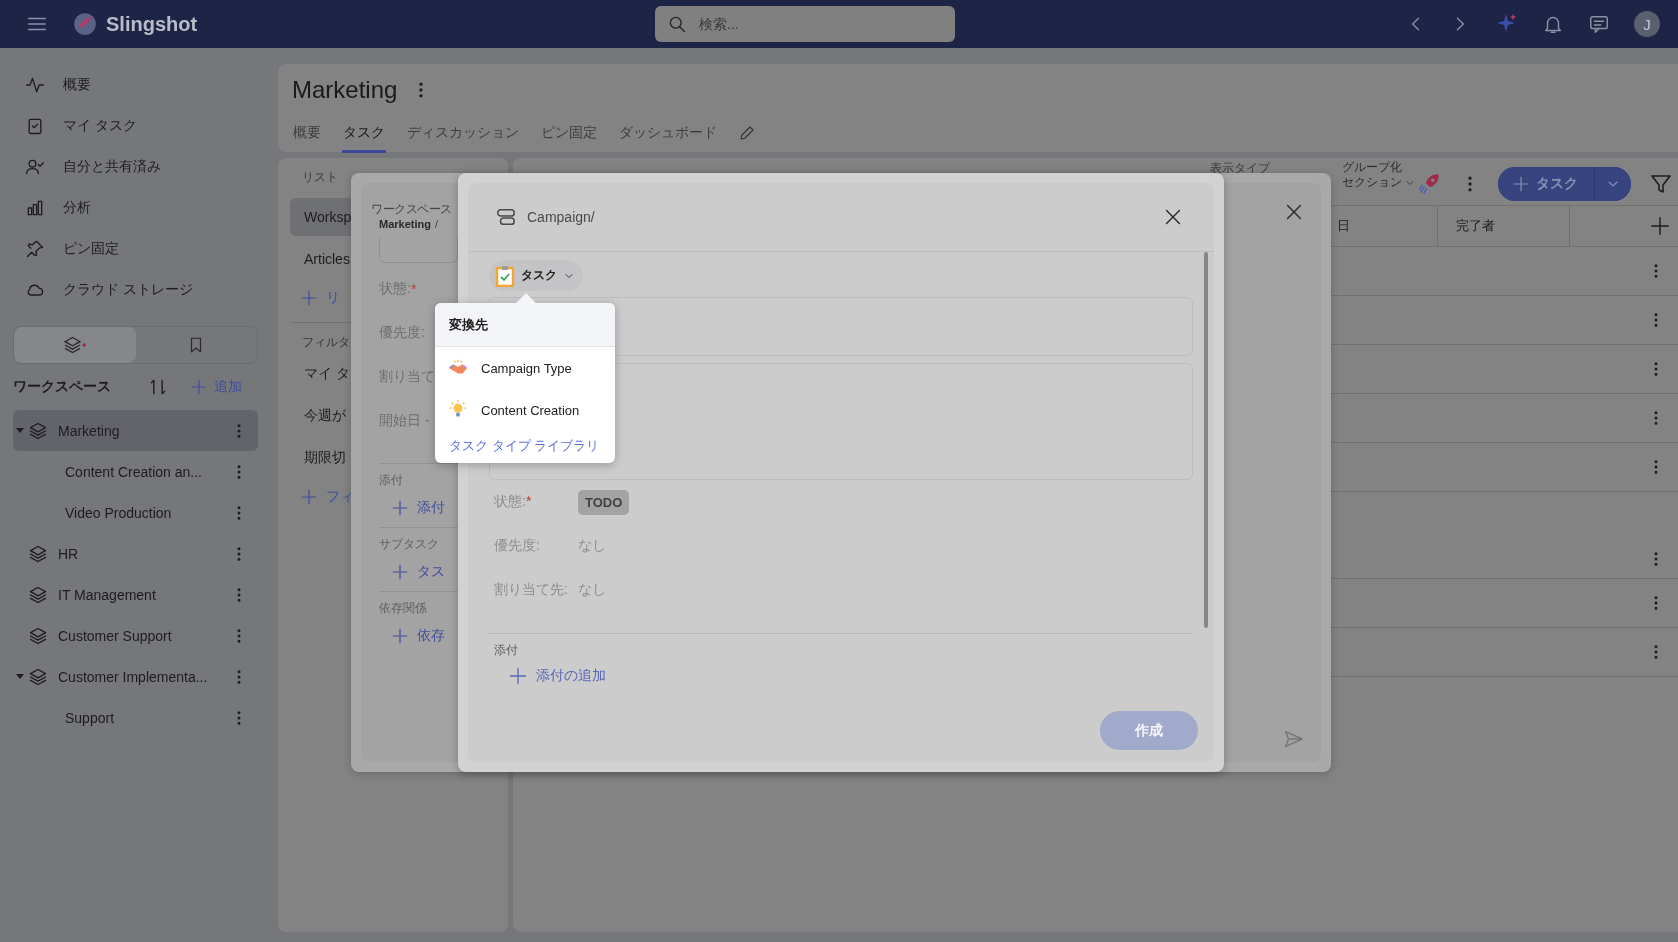 The image size is (1678, 942). What do you see at coordinates (1546, 184) in the screenshot?
I see `new-task-button: タスク` at bounding box center [1546, 184].